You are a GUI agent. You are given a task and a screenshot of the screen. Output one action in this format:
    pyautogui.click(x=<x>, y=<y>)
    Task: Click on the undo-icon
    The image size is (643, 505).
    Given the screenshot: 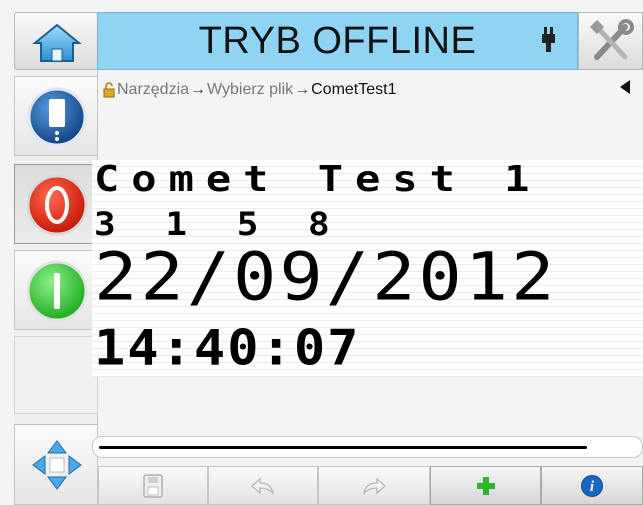 What is the action you would take?
    pyautogui.click(x=263, y=486)
    